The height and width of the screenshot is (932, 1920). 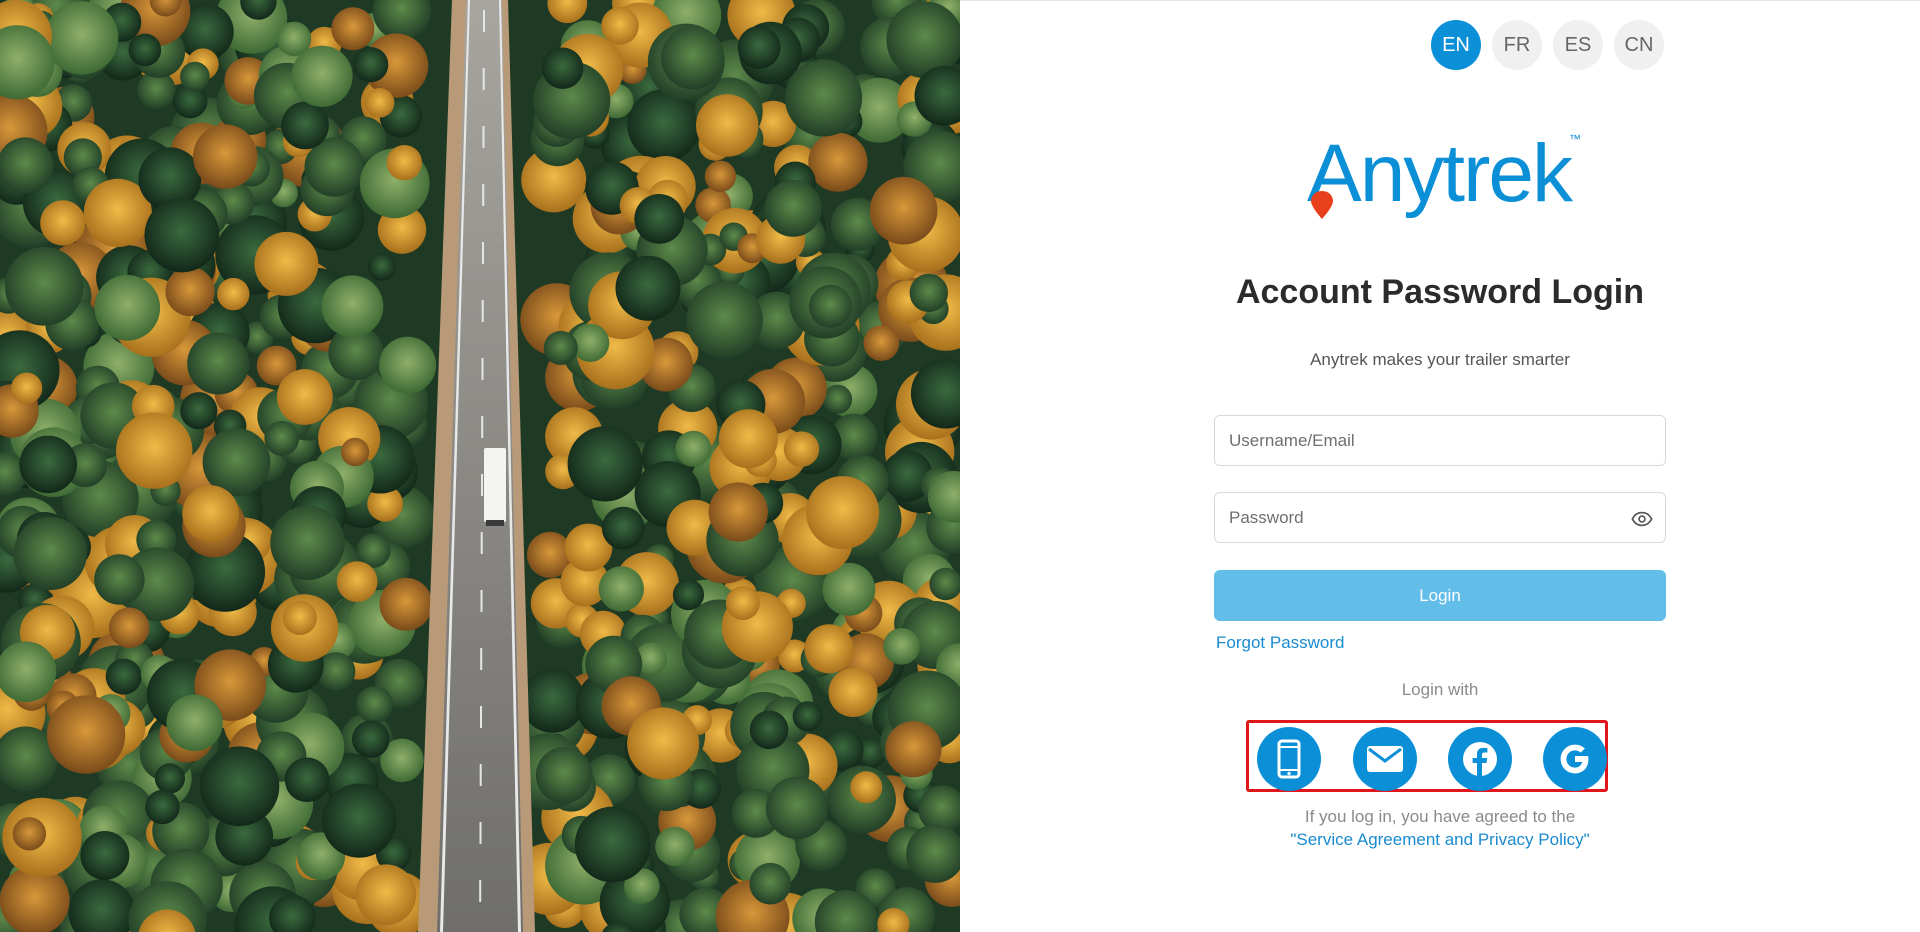 What do you see at coordinates (1440, 173) in the screenshot?
I see `logo-text: Anytrek` at bounding box center [1440, 173].